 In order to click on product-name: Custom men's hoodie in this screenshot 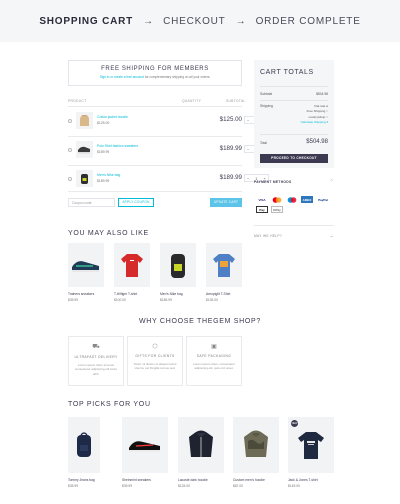, I will do `click(256, 480)`.